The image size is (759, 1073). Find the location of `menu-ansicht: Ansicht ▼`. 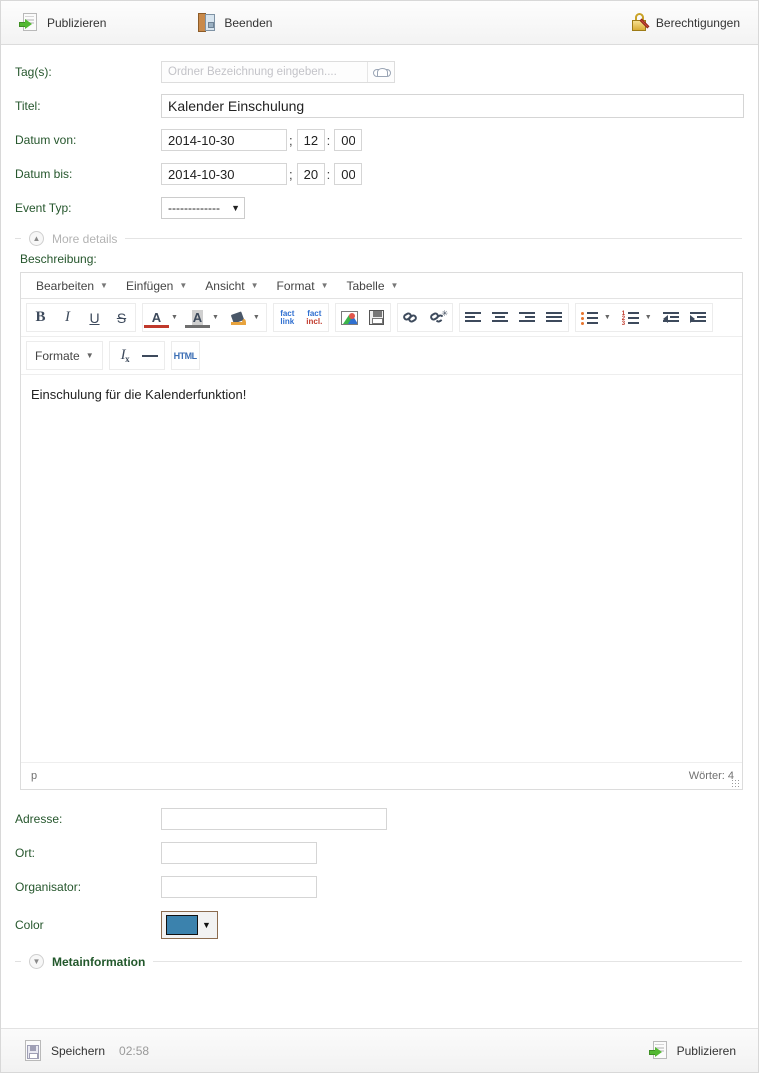

menu-ansicht: Ansicht ▼ is located at coordinates (231, 286).